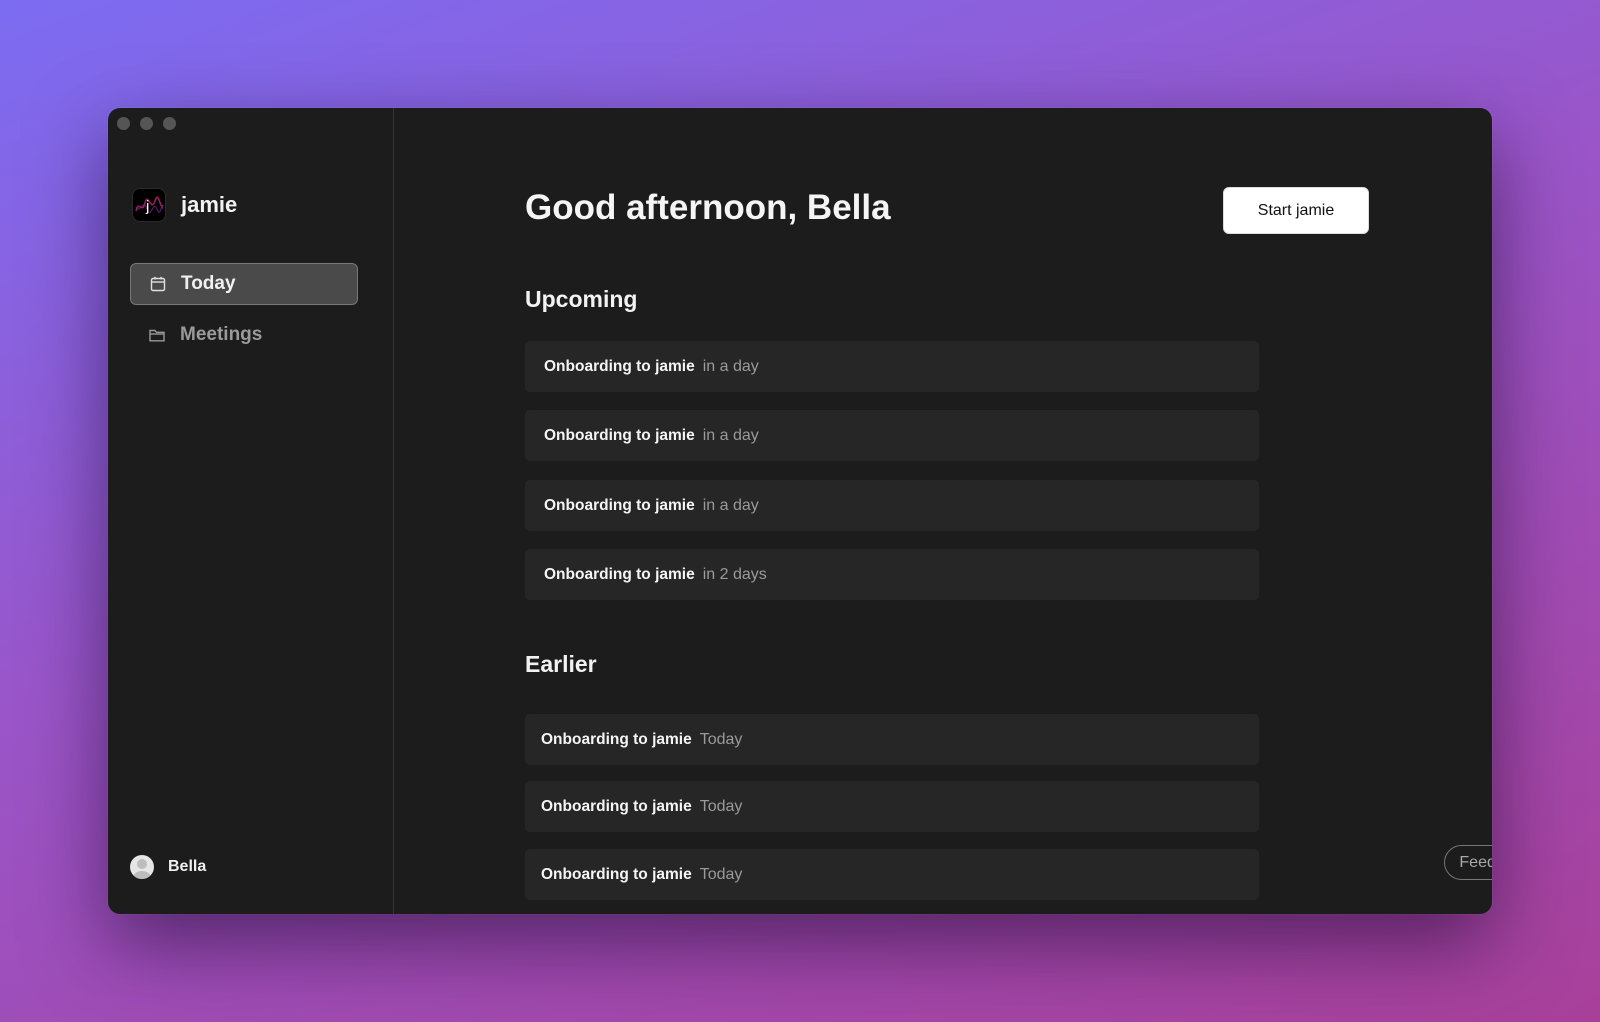  What do you see at coordinates (581, 299) in the screenshot?
I see `upcoming-heading: Upcoming` at bounding box center [581, 299].